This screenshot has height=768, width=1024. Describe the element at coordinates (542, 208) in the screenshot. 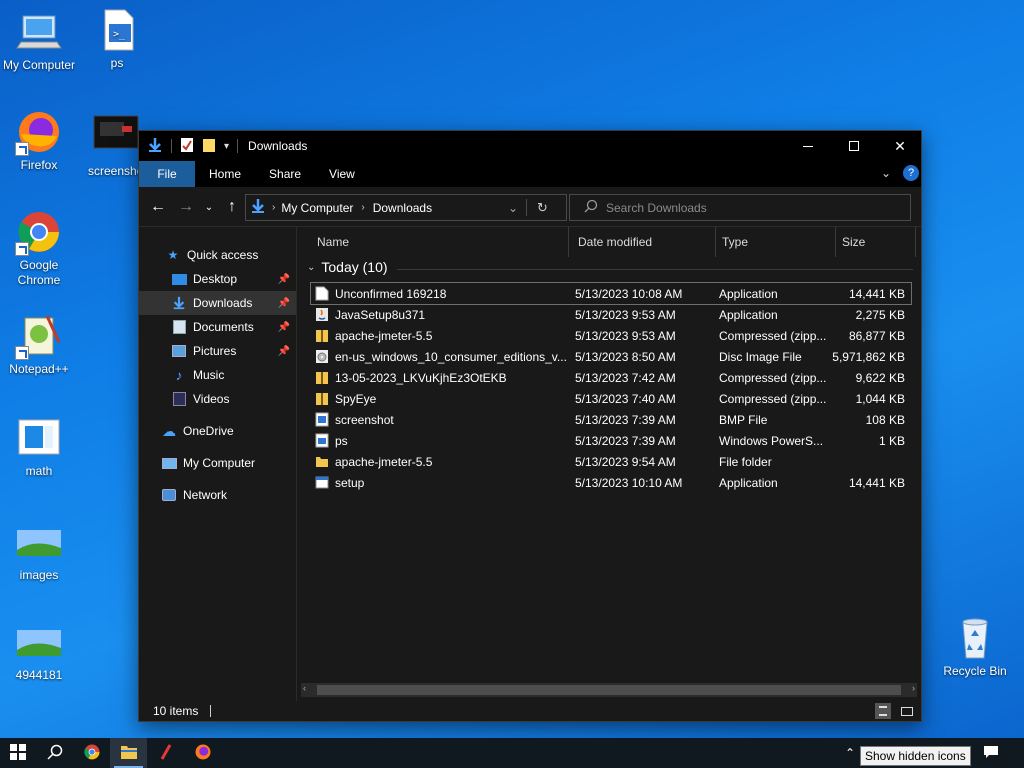

I see `refresh-icon: ↻` at that location.